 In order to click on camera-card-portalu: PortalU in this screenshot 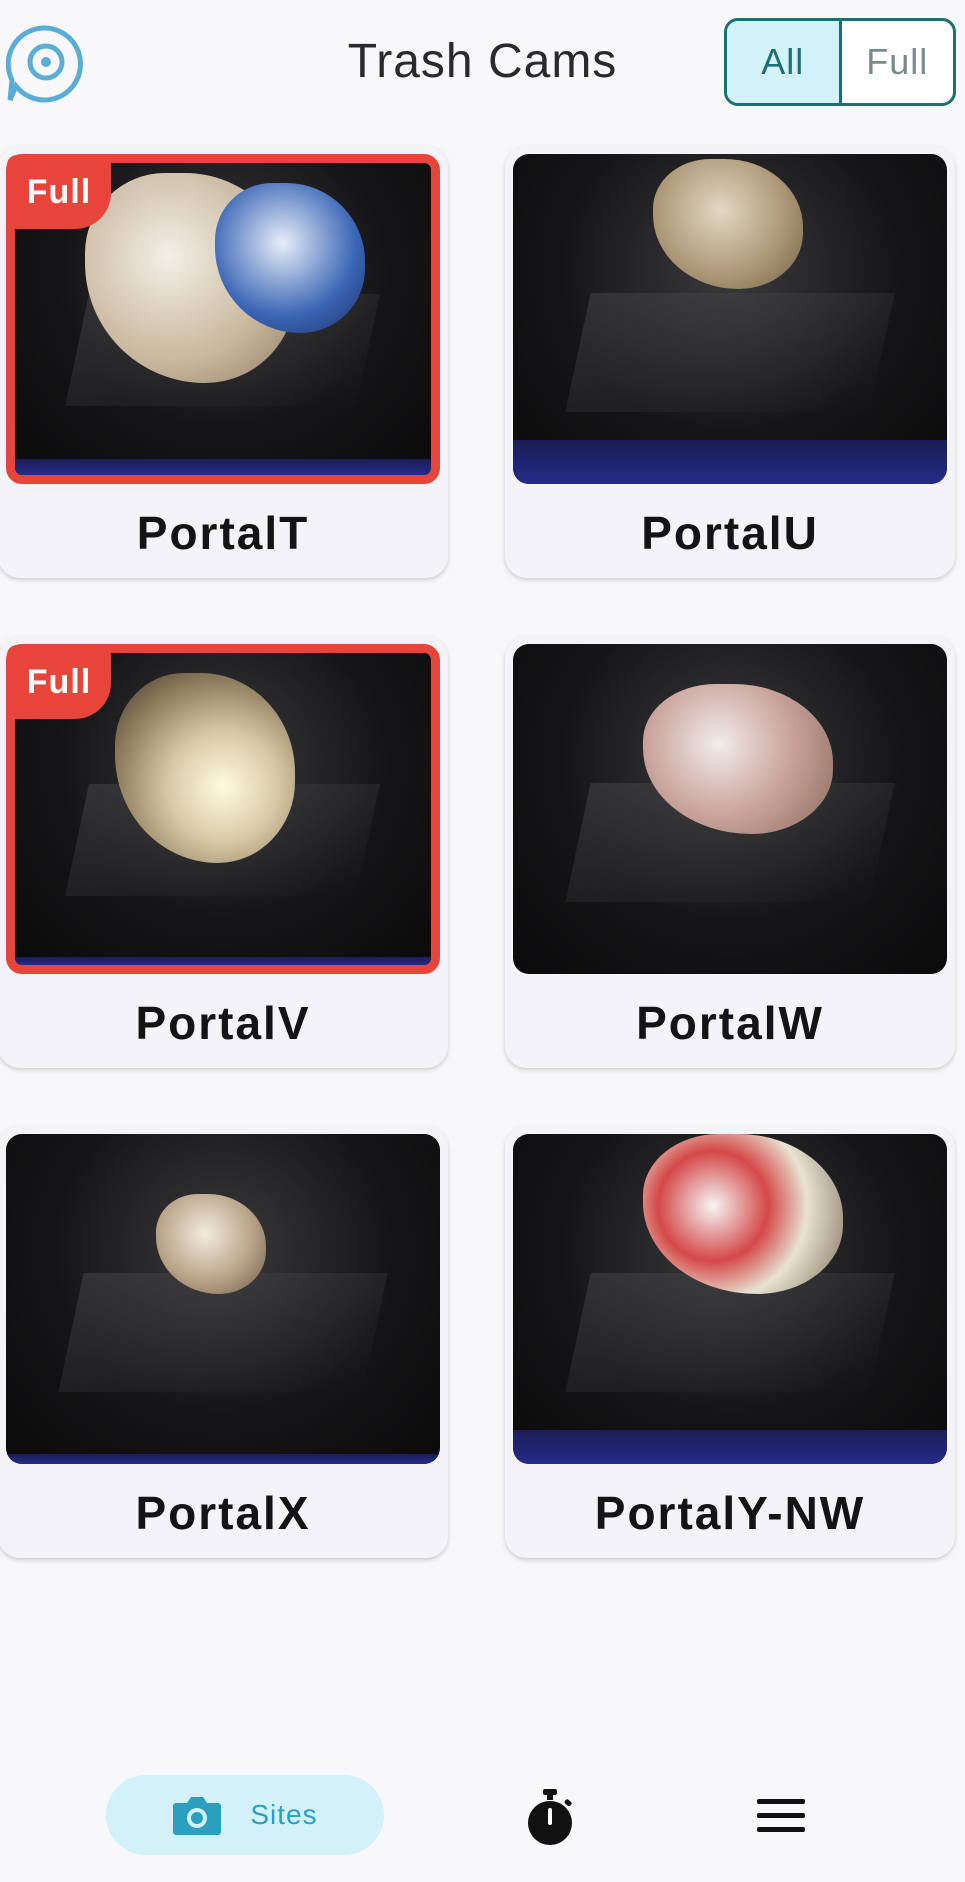, I will do `click(730, 362)`.